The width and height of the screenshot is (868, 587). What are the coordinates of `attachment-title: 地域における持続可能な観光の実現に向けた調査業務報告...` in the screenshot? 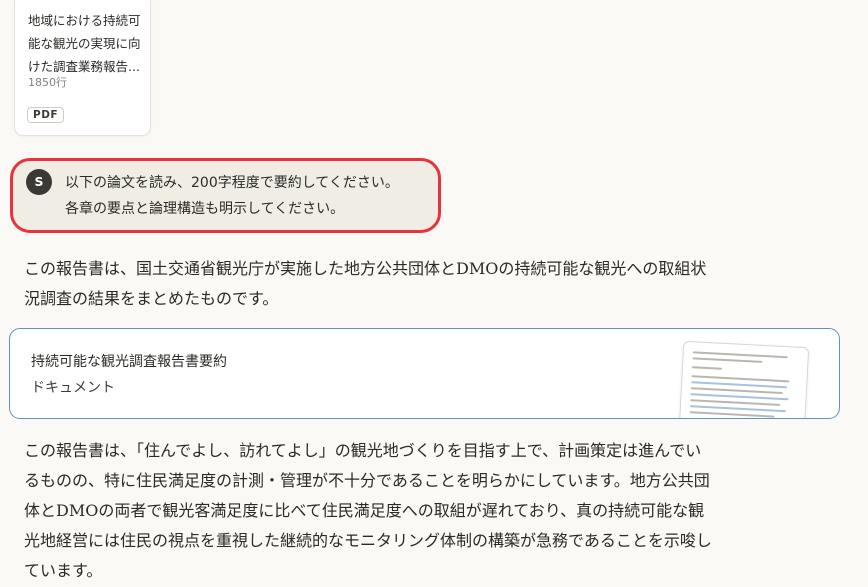 It's located at (84, 43).